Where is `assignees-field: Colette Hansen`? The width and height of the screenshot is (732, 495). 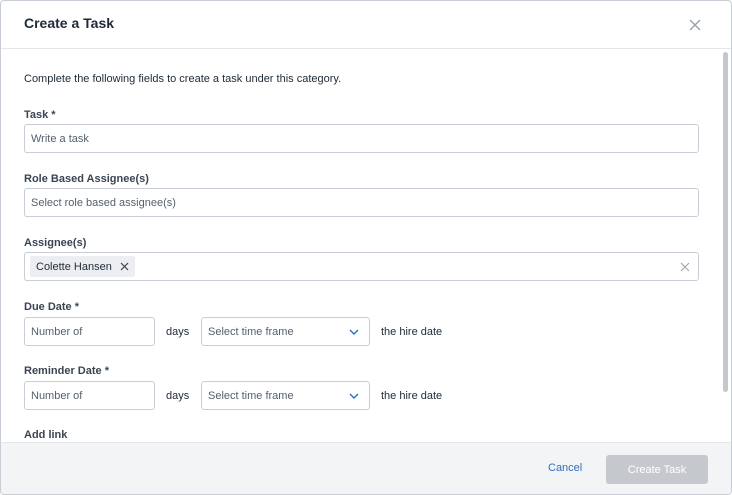
assignees-field: Colette Hansen is located at coordinates (361, 266).